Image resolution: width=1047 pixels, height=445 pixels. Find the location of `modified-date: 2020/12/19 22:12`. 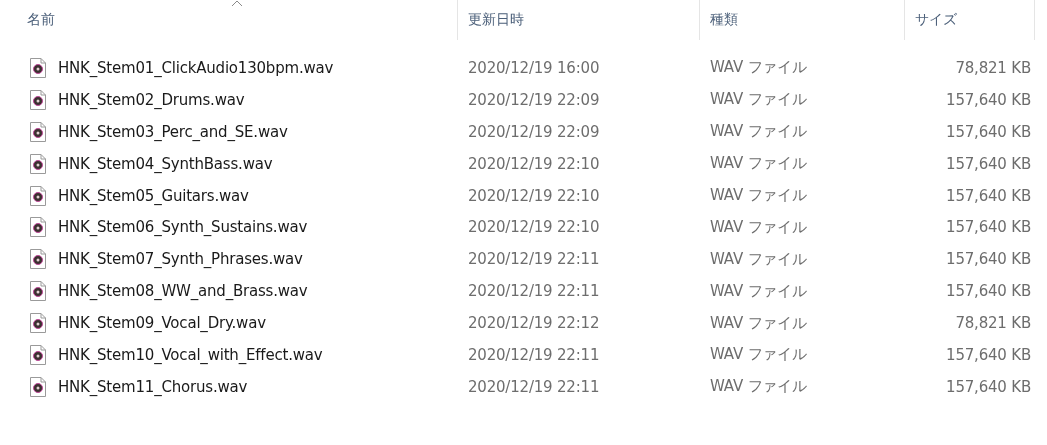

modified-date: 2020/12/19 22:12 is located at coordinates (534, 323).